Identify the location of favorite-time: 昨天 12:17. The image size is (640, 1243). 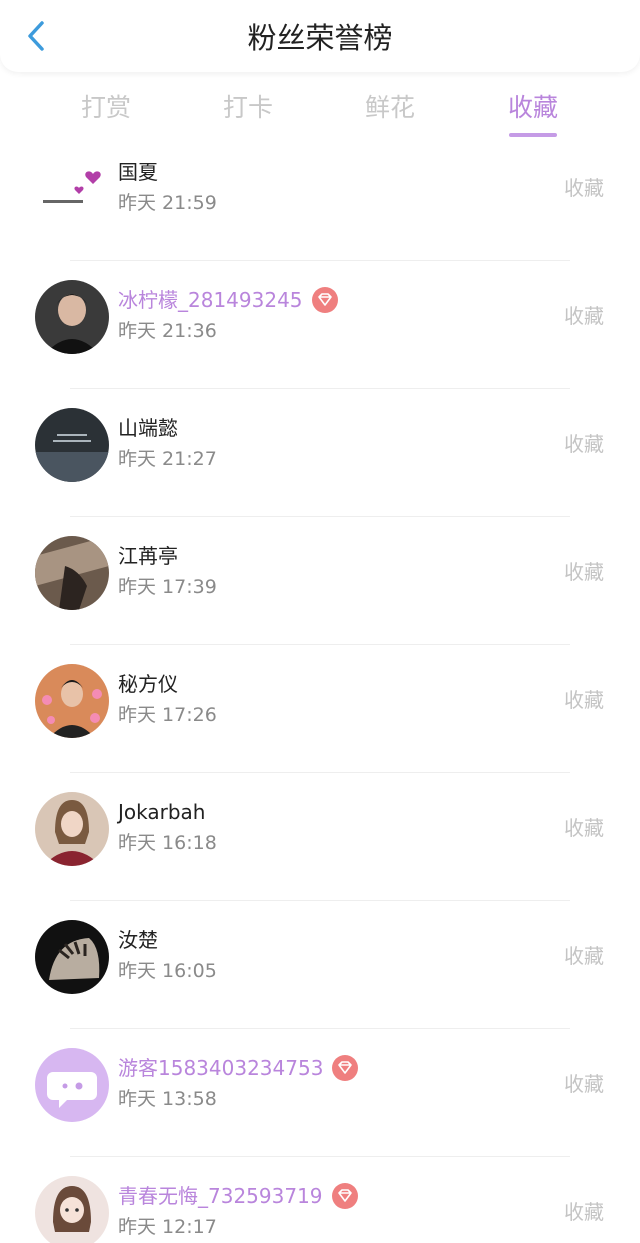
(167, 1227).